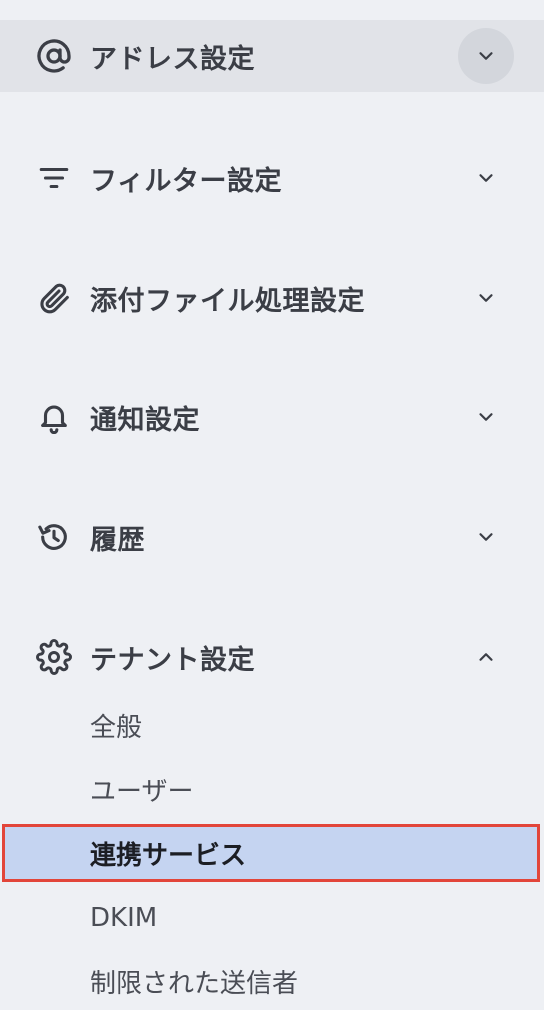 The image size is (544, 1010). Describe the element at coordinates (272, 56) in the screenshot. I see `section-address-settings: アドレス設定` at that location.